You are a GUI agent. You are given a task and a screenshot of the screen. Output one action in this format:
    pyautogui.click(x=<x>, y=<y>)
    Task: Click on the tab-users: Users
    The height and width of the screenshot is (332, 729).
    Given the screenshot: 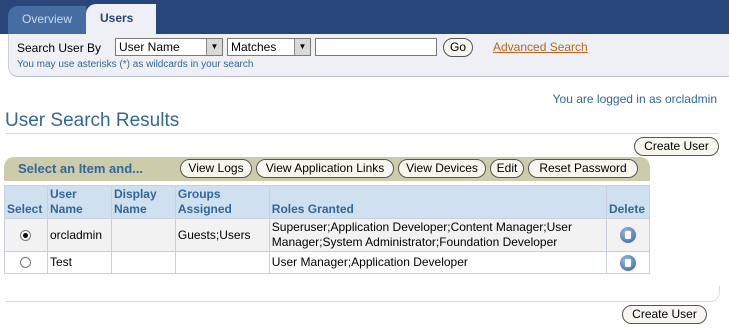 What is the action you would take?
    pyautogui.click(x=121, y=19)
    